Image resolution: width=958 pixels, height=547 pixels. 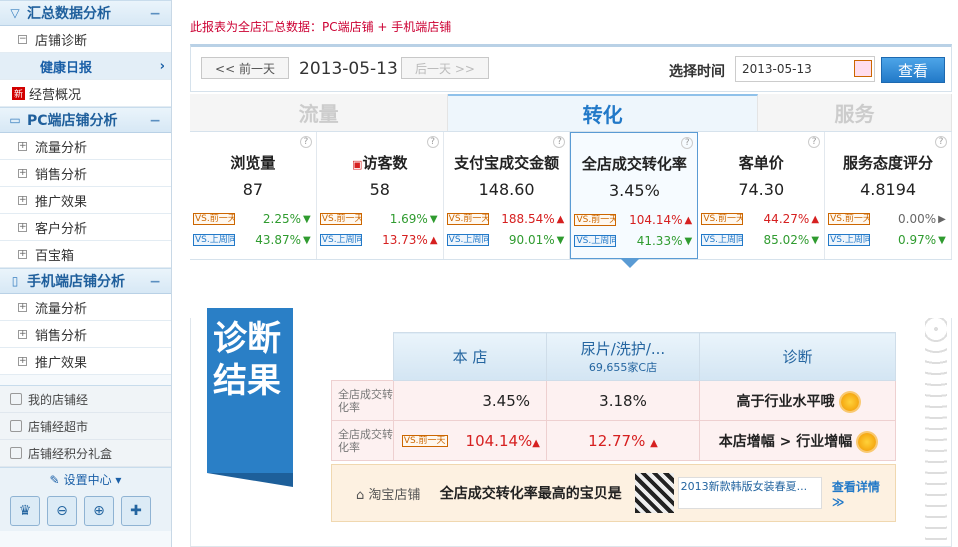 What do you see at coordinates (85, 146) in the screenshot?
I see `nav-pc-traffic: + 流量分析` at bounding box center [85, 146].